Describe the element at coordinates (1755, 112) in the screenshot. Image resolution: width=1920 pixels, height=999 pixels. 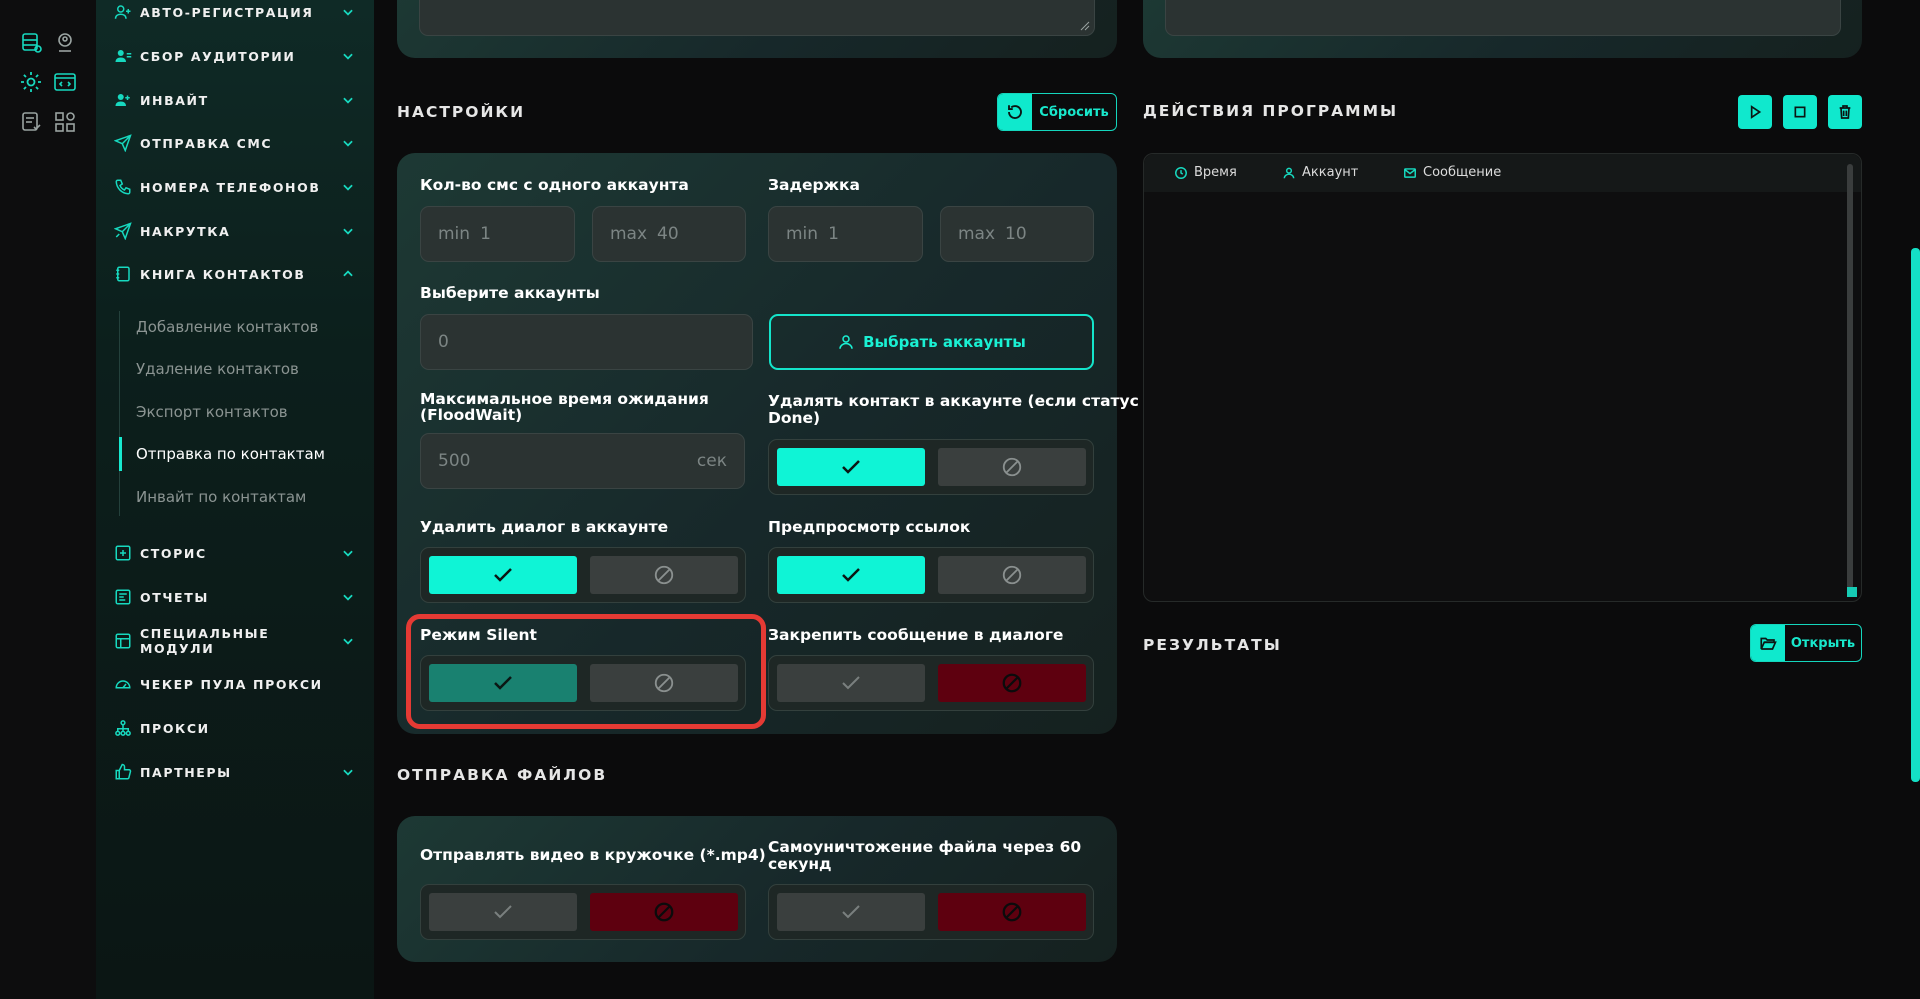
I see `play-button` at that location.